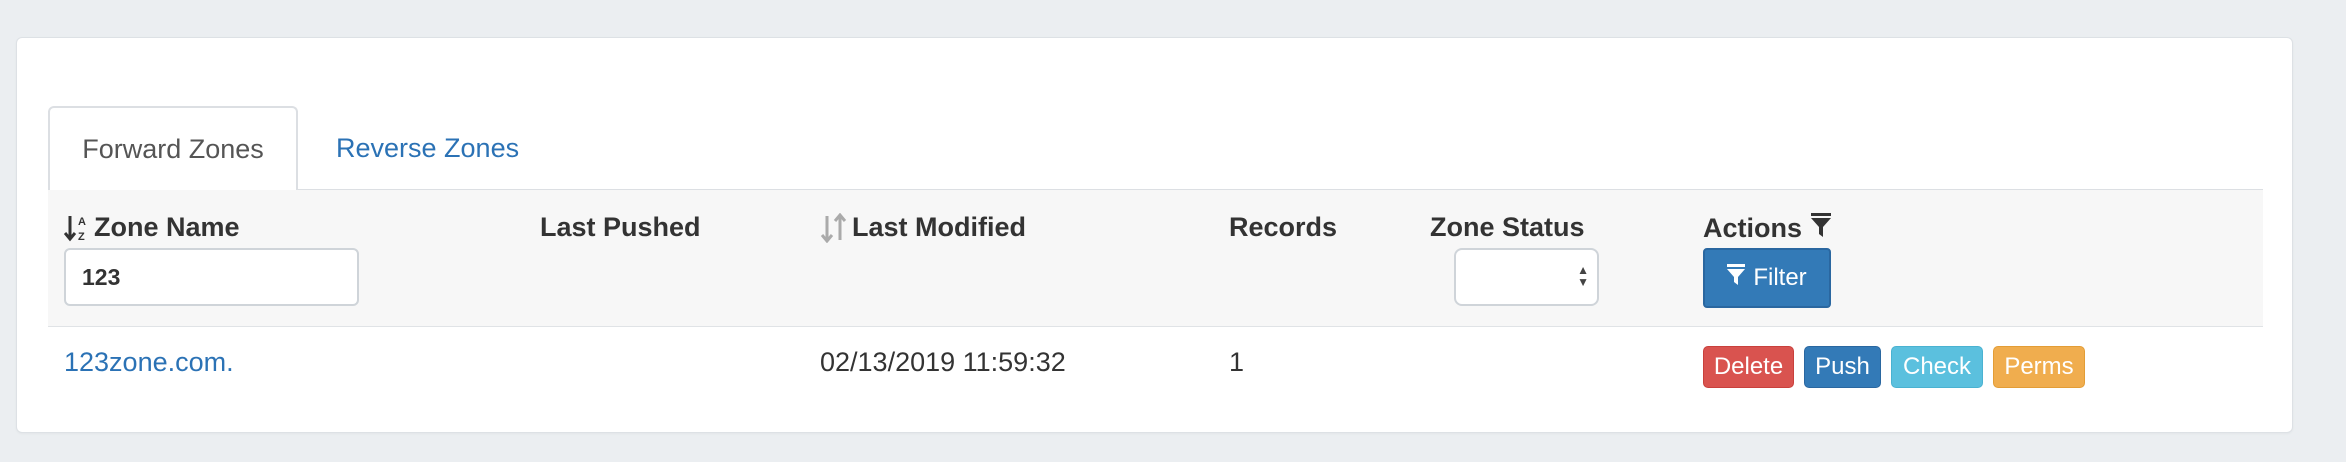  I want to click on column-zone-name: A Z Zone Name, so click(152, 227).